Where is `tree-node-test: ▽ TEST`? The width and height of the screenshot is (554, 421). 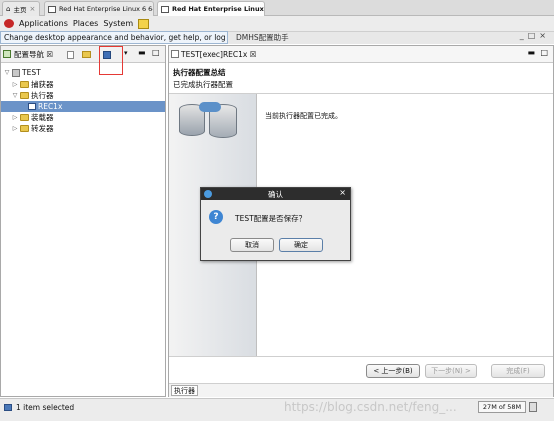 tree-node-test: ▽ TEST is located at coordinates (22, 72).